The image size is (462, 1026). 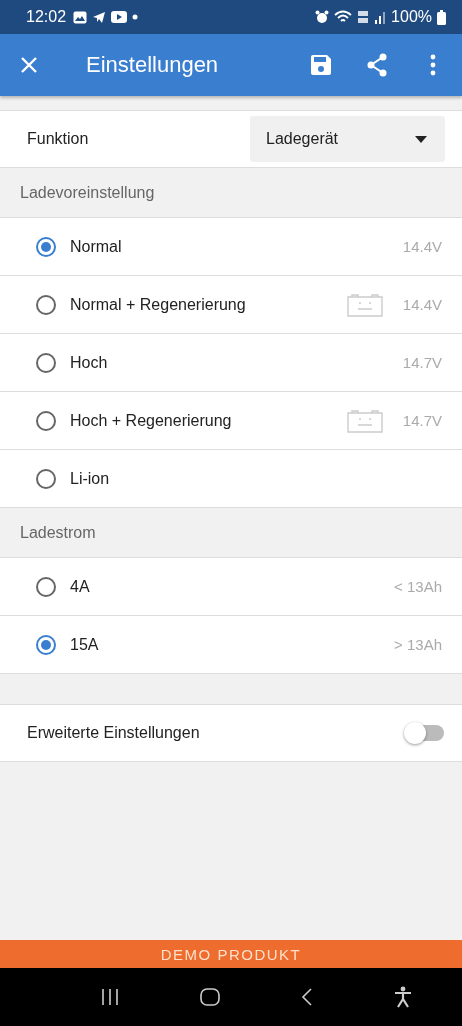 I want to click on battery-percent: 100%, so click(x=411, y=17).